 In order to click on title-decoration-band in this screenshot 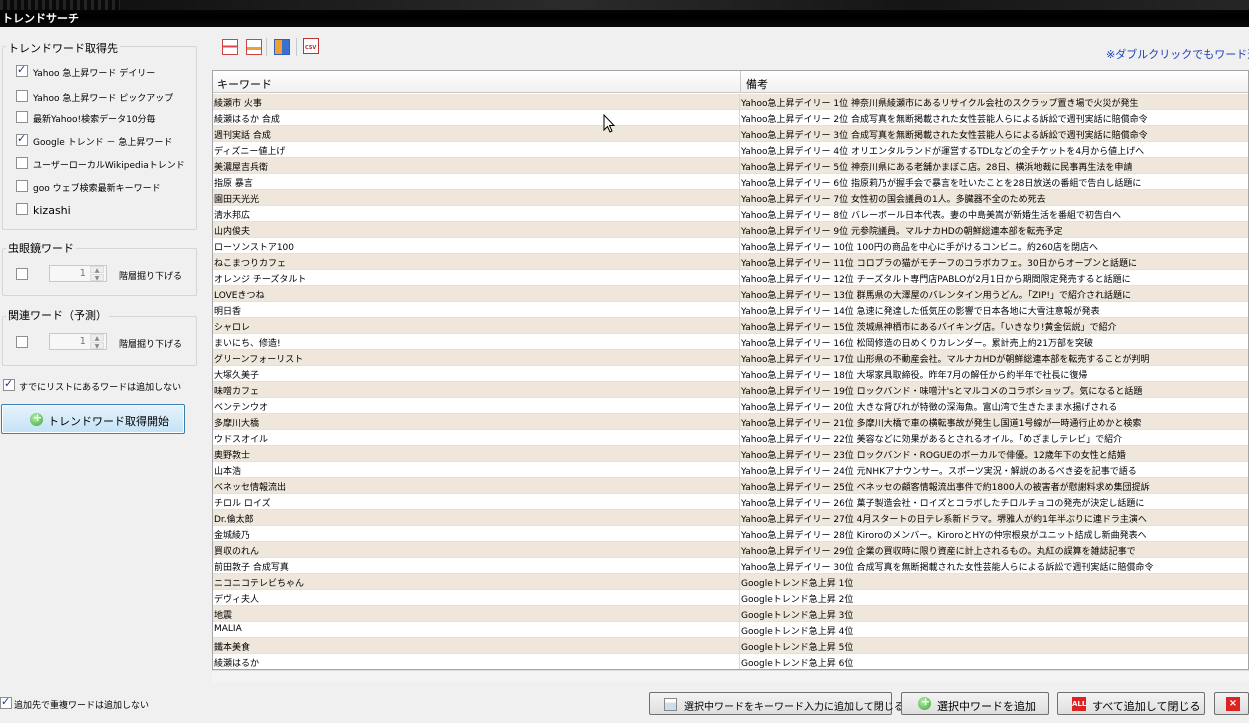, I will do `click(684, 5)`.